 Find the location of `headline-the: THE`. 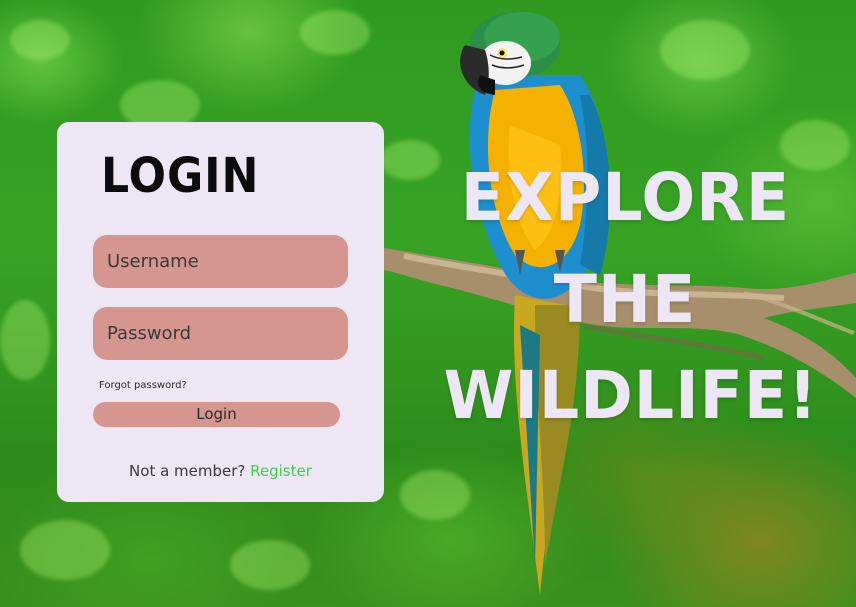

headline-the: THE is located at coordinates (625, 299).